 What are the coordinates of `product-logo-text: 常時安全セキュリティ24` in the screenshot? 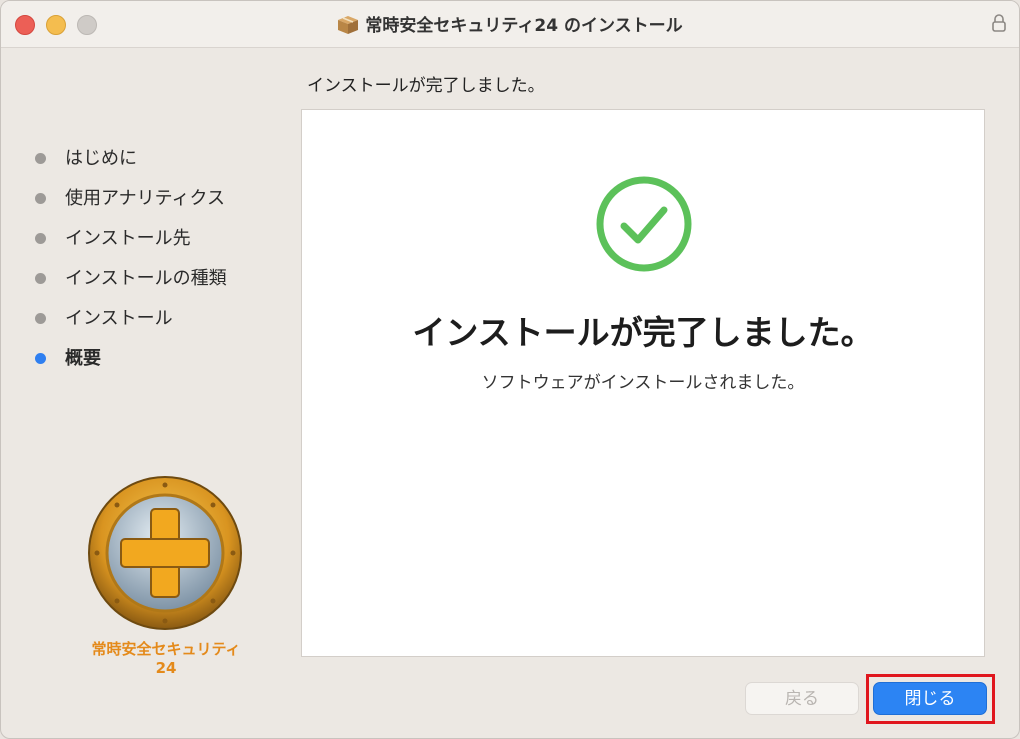 It's located at (166, 658).